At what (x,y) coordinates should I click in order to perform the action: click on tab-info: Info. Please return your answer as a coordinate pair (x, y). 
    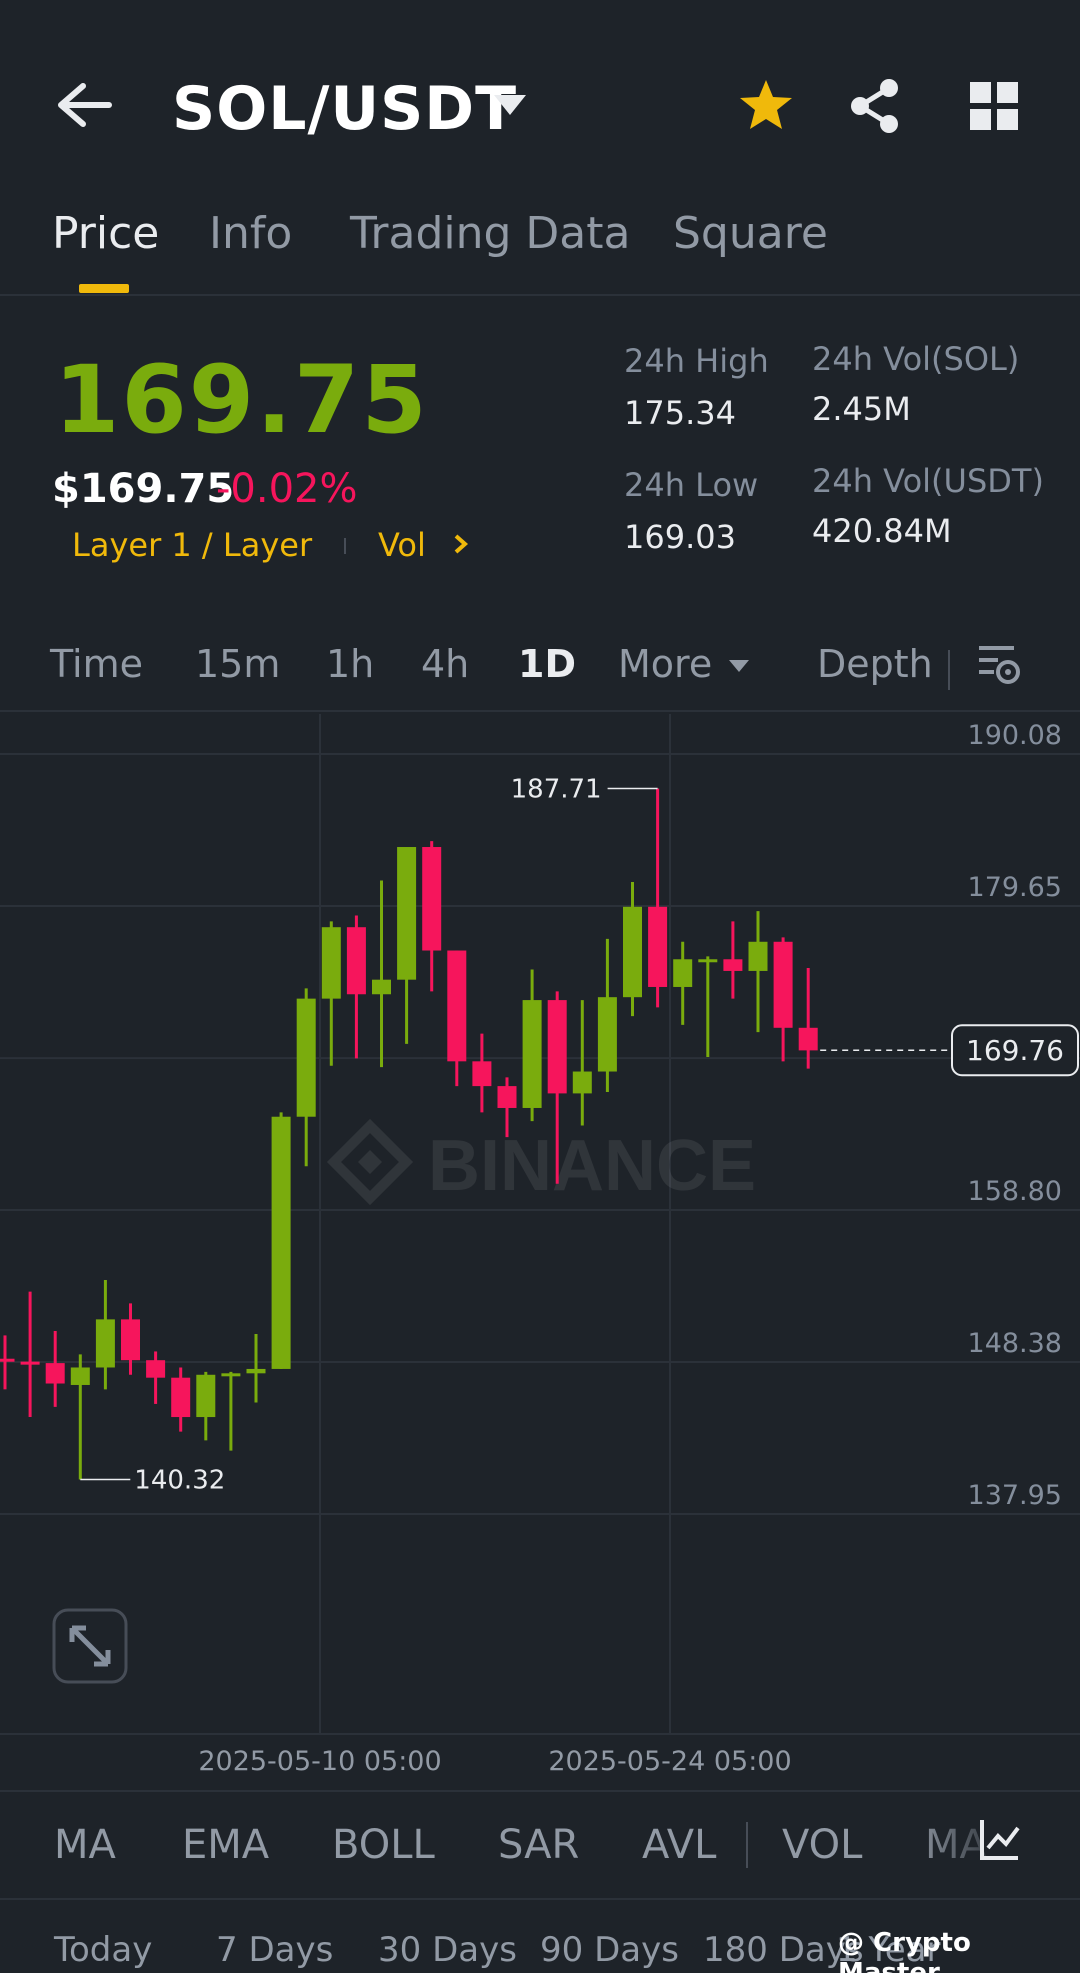
    Looking at the image, I should click on (250, 233).